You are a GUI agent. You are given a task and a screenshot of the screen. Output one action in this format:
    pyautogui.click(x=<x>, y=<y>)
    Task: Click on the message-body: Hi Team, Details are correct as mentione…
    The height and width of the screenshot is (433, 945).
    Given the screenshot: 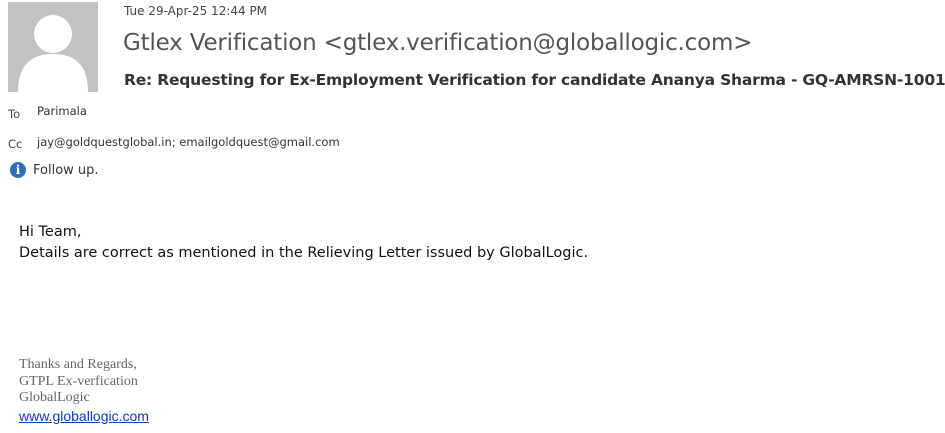 What is the action you would take?
    pyautogui.click(x=303, y=243)
    